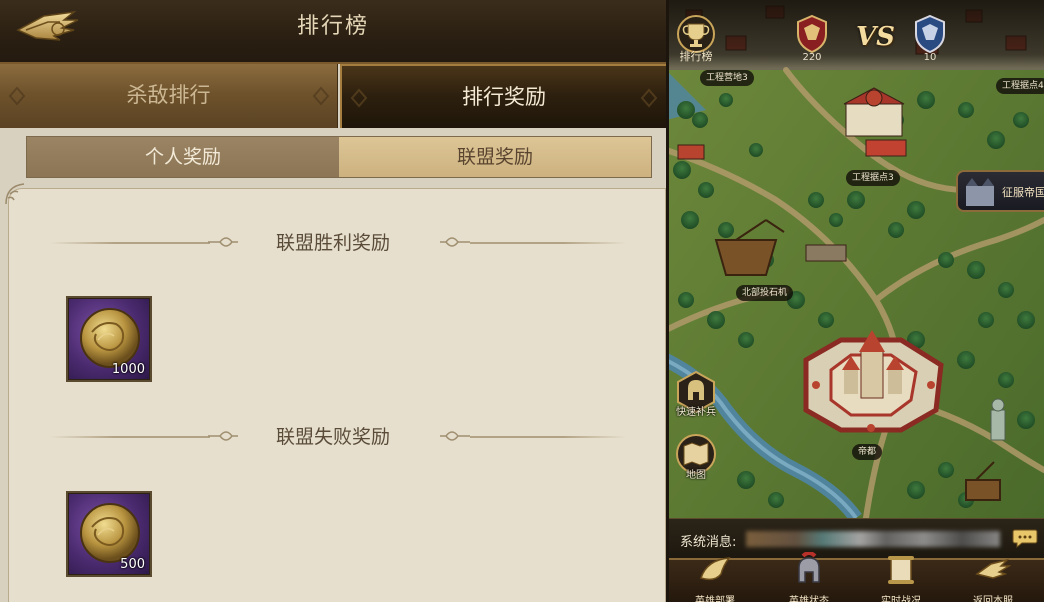  Describe the element at coordinates (128, 369) in the screenshot. I see `item-quantity: 1000` at that location.